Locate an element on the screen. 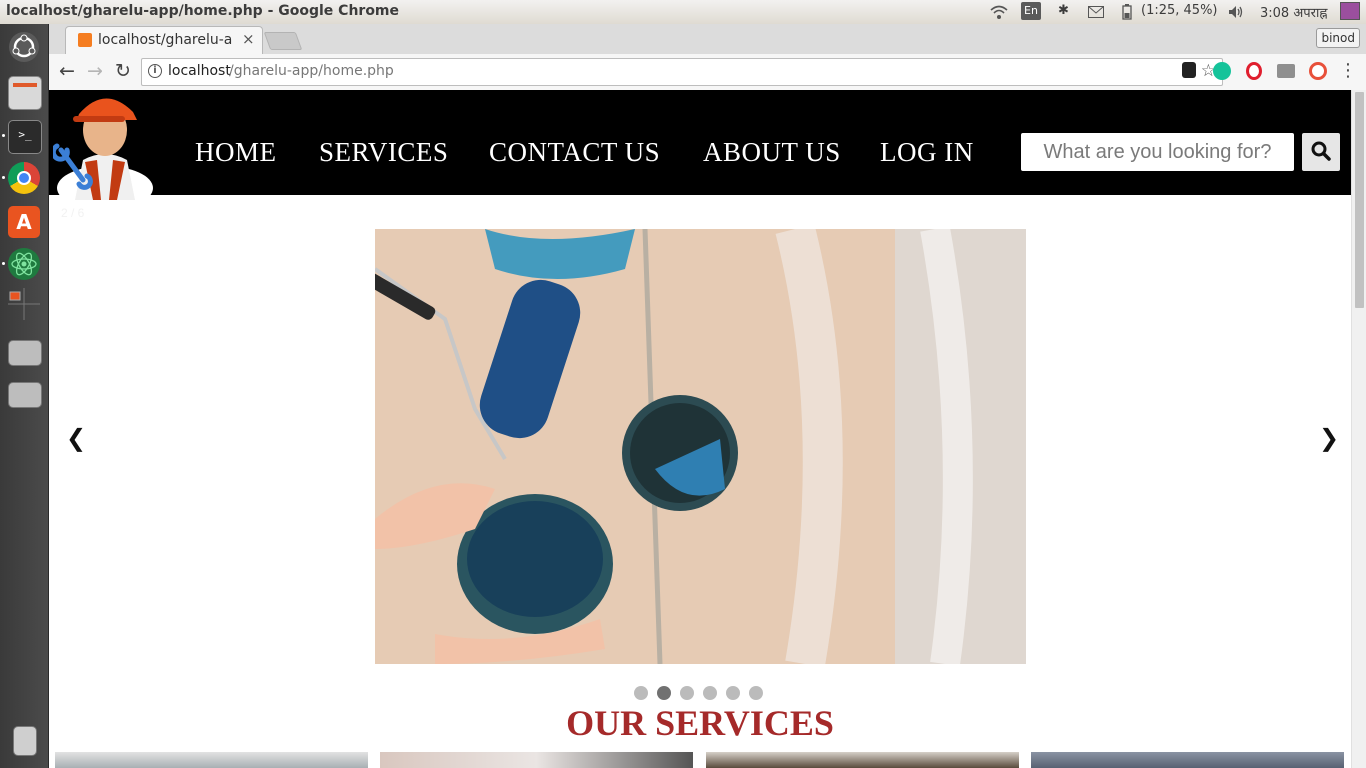  unity-launcher: >_ A is located at coordinates (24, 396).